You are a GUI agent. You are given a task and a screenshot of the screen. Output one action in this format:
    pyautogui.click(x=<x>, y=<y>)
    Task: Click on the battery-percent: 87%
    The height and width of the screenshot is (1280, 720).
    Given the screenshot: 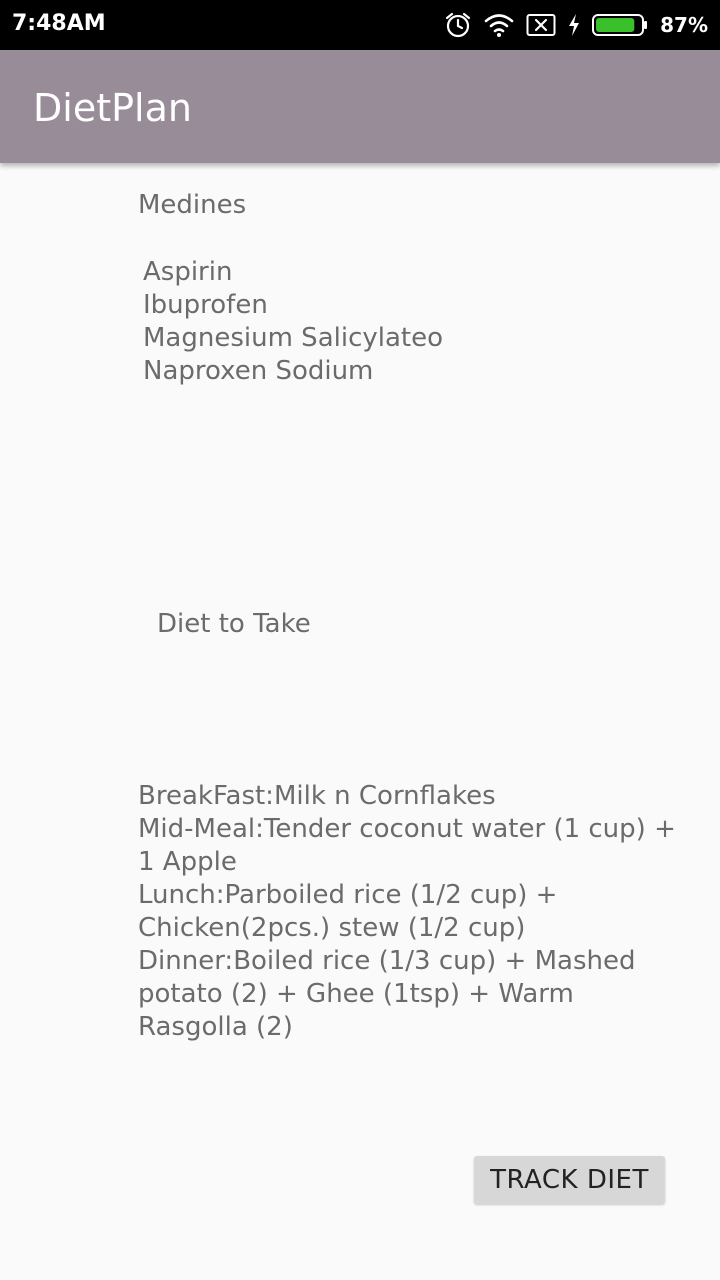 What is the action you would take?
    pyautogui.click(x=684, y=25)
    